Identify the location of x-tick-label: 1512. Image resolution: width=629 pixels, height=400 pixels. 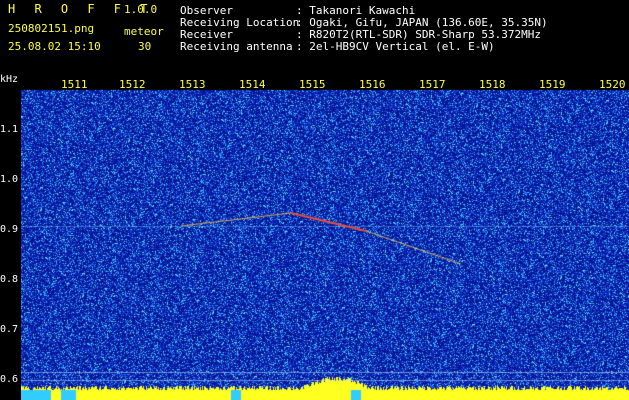
(132, 84).